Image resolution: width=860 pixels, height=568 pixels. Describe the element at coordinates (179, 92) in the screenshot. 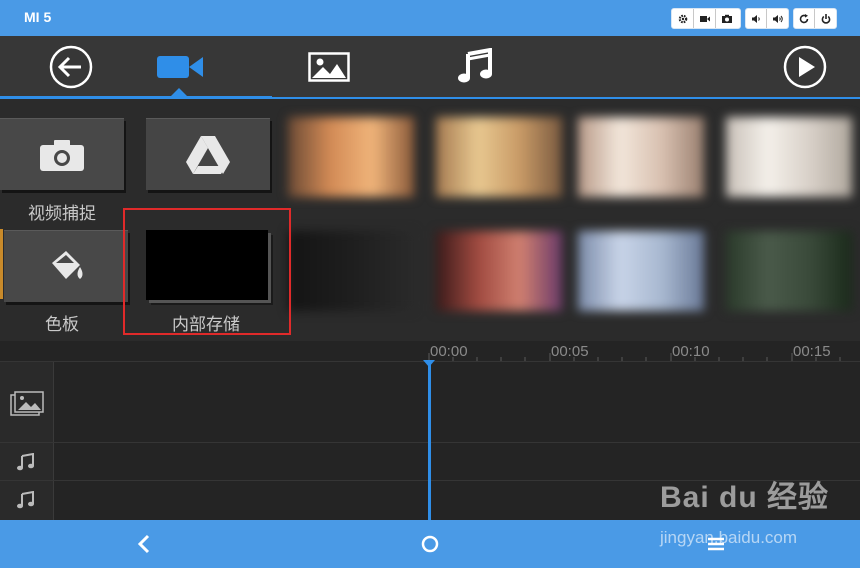

I see `selected-tab-caret` at that location.